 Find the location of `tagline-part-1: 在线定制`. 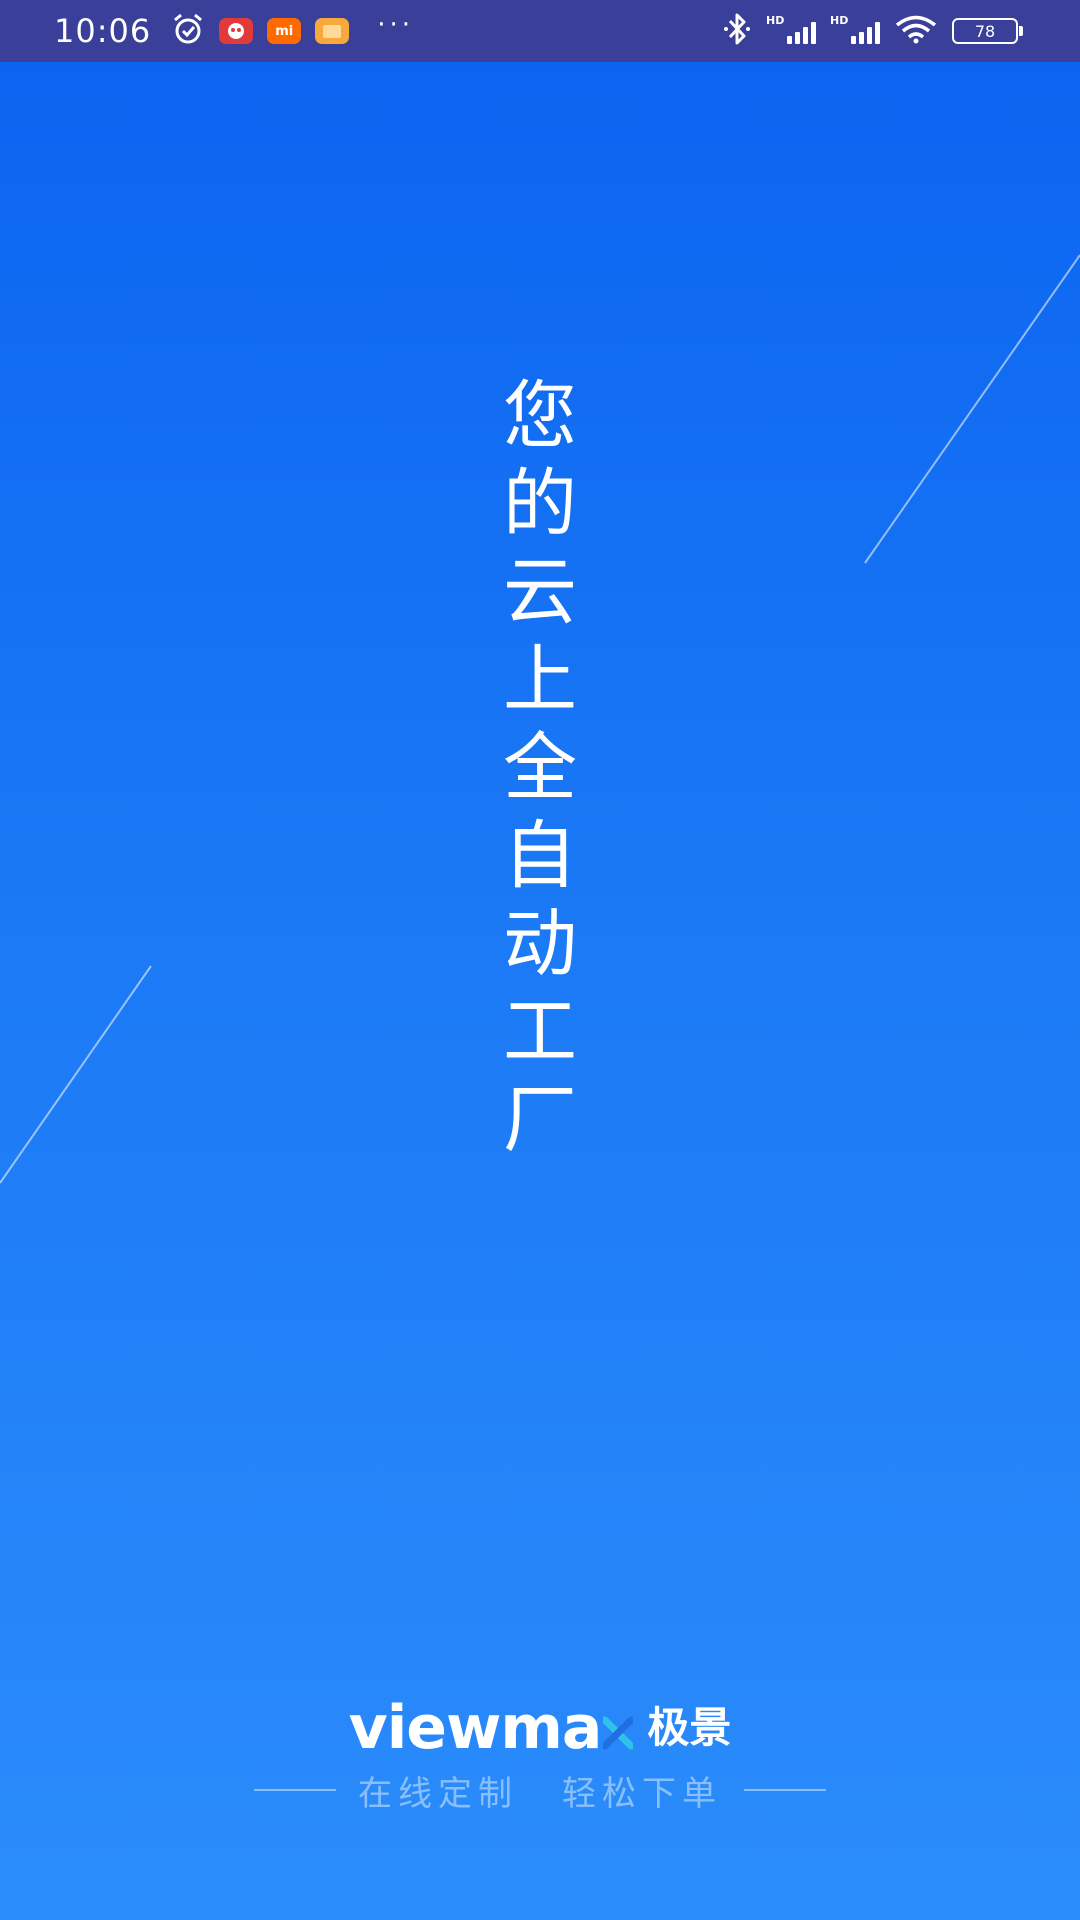

tagline-part-1: 在线定制 is located at coordinates (438, 1793).